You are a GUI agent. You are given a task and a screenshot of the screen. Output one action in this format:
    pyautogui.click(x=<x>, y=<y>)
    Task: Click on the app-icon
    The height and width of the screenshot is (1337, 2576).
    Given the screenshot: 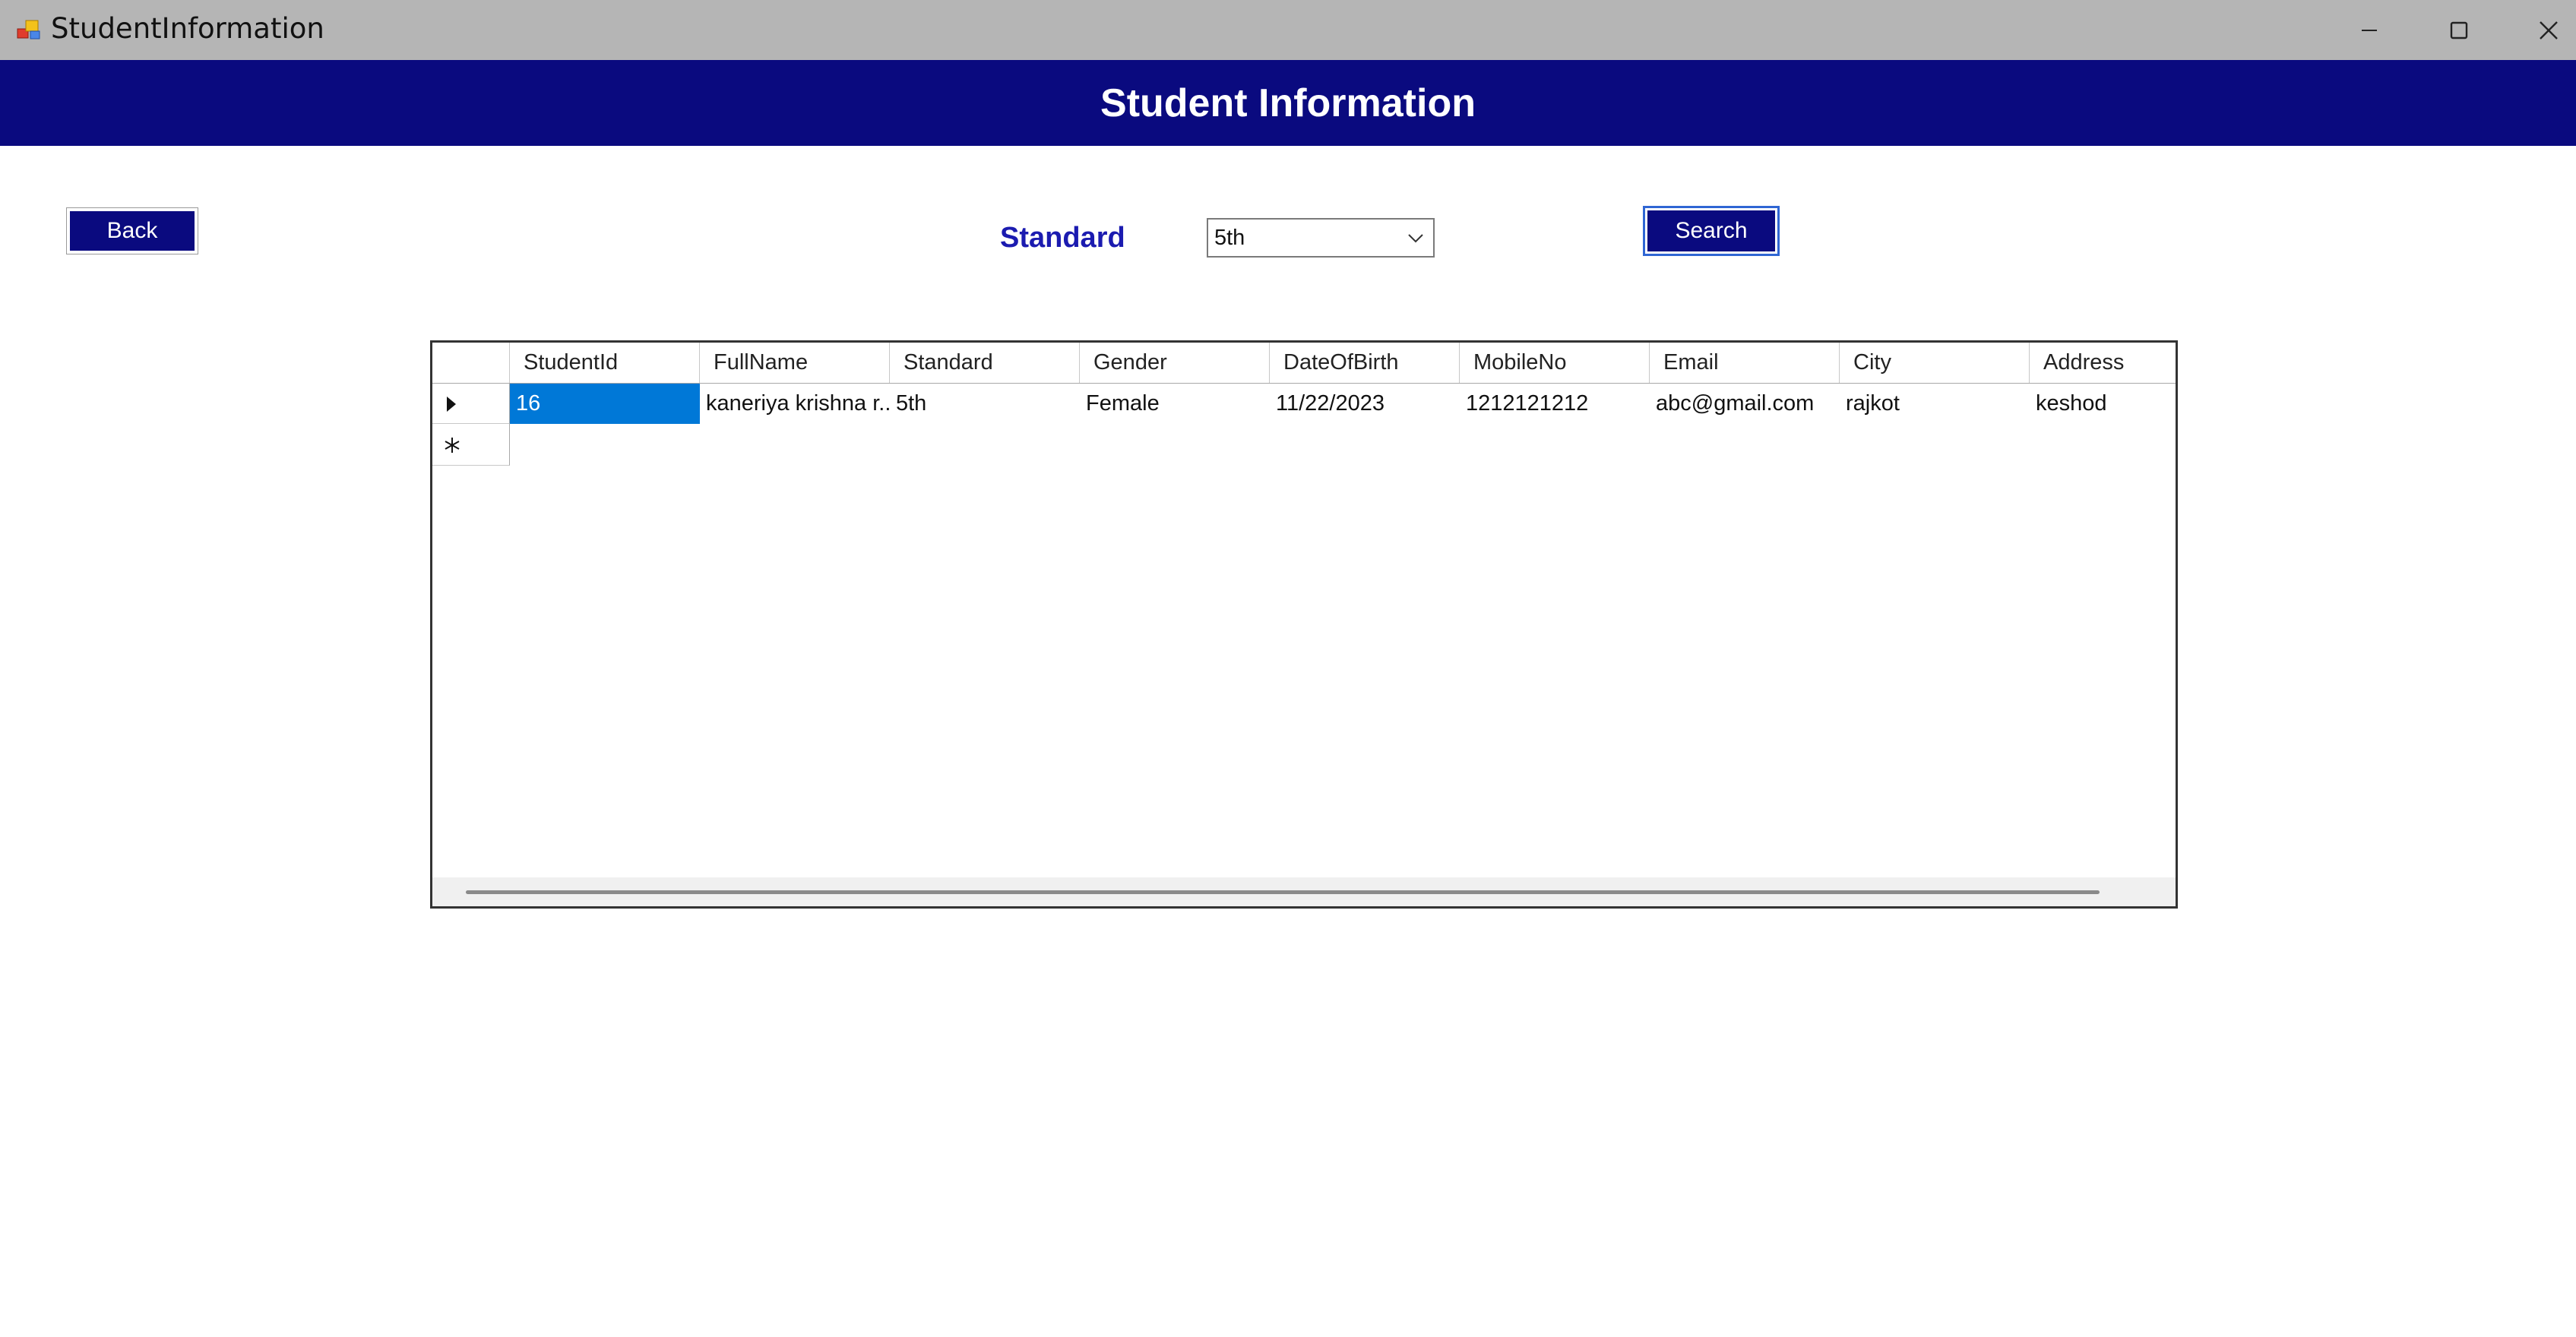 What is the action you would take?
    pyautogui.click(x=29, y=30)
    